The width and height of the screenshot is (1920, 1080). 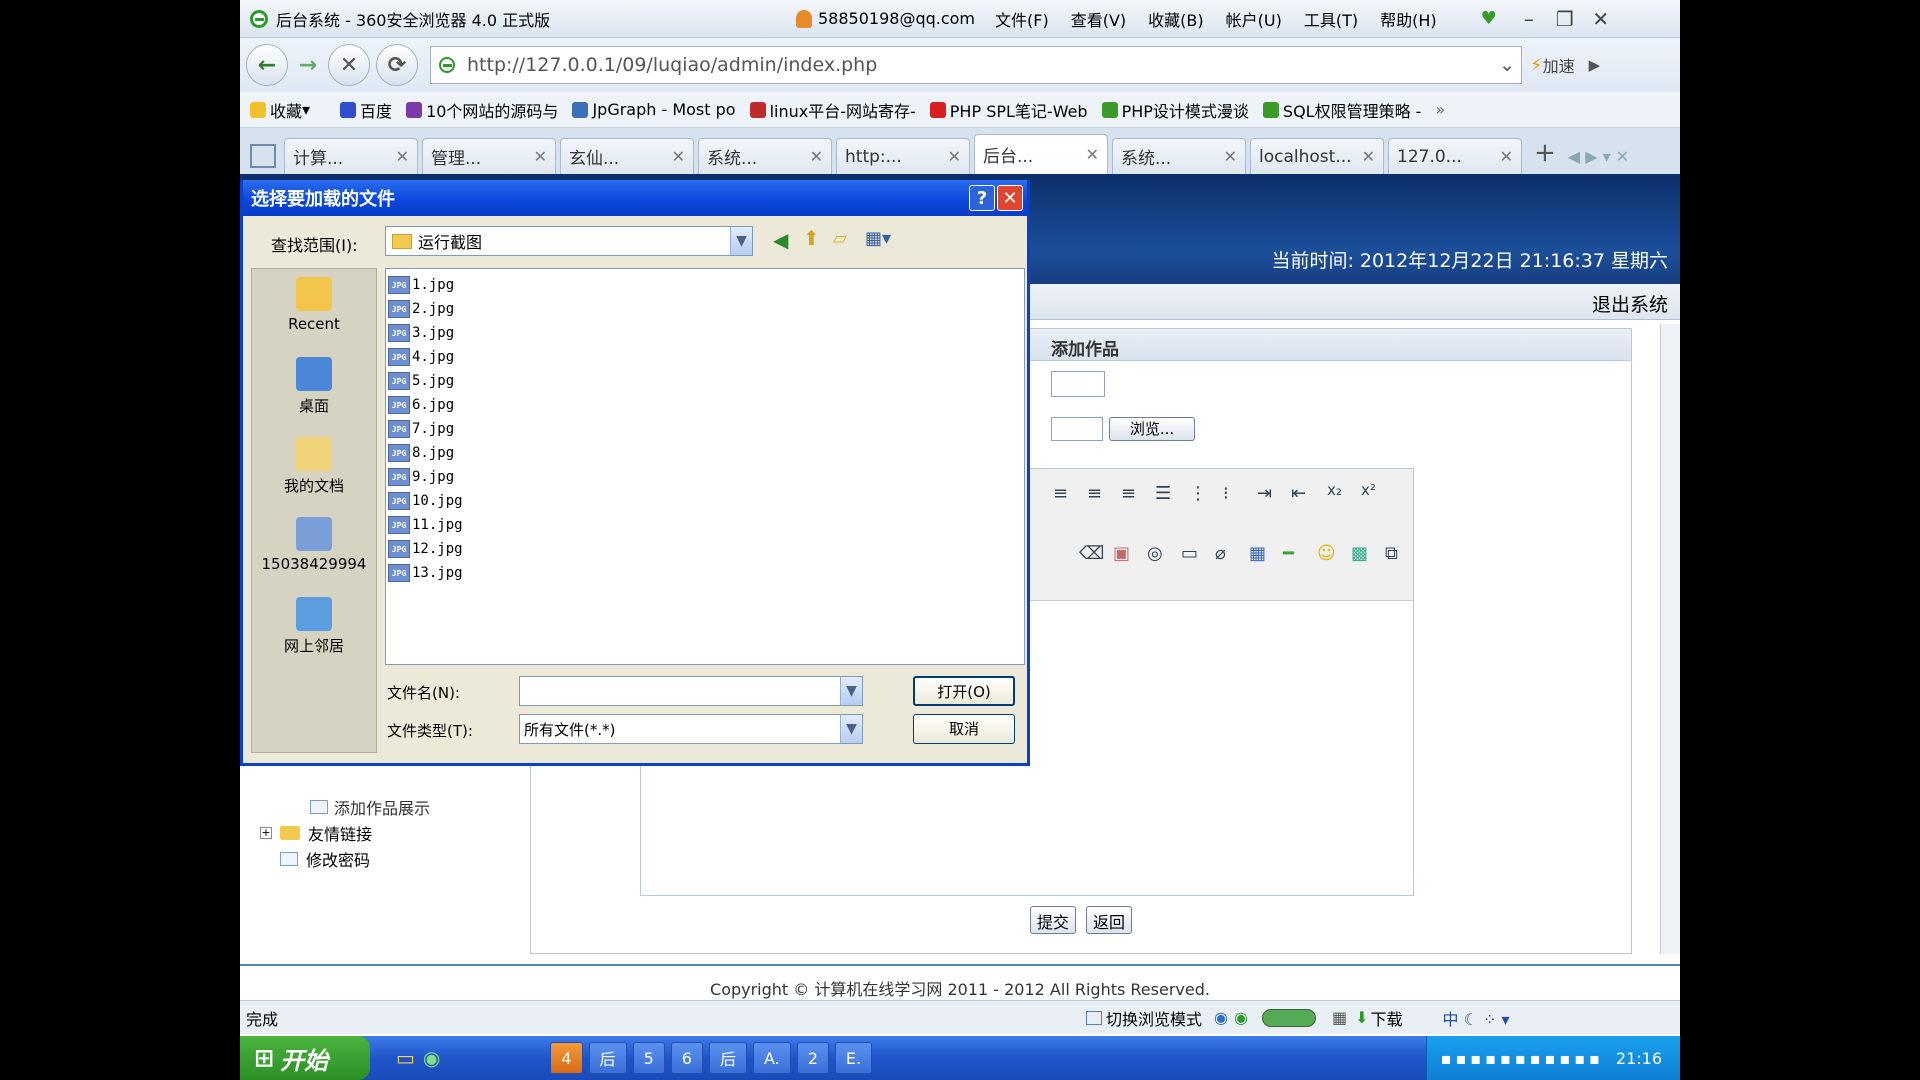 I want to click on taskbar-item-qq: 4, so click(x=566, y=1058).